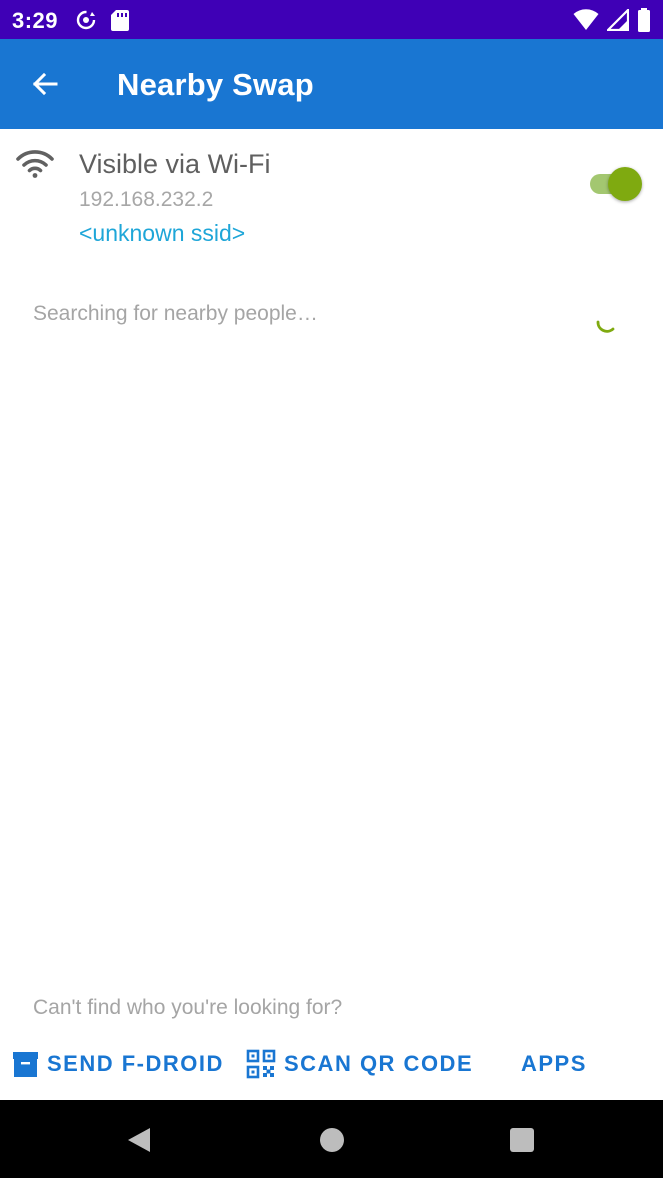 The width and height of the screenshot is (663, 1178). I want to click on status-bar: 3:29, so click(331, 19).